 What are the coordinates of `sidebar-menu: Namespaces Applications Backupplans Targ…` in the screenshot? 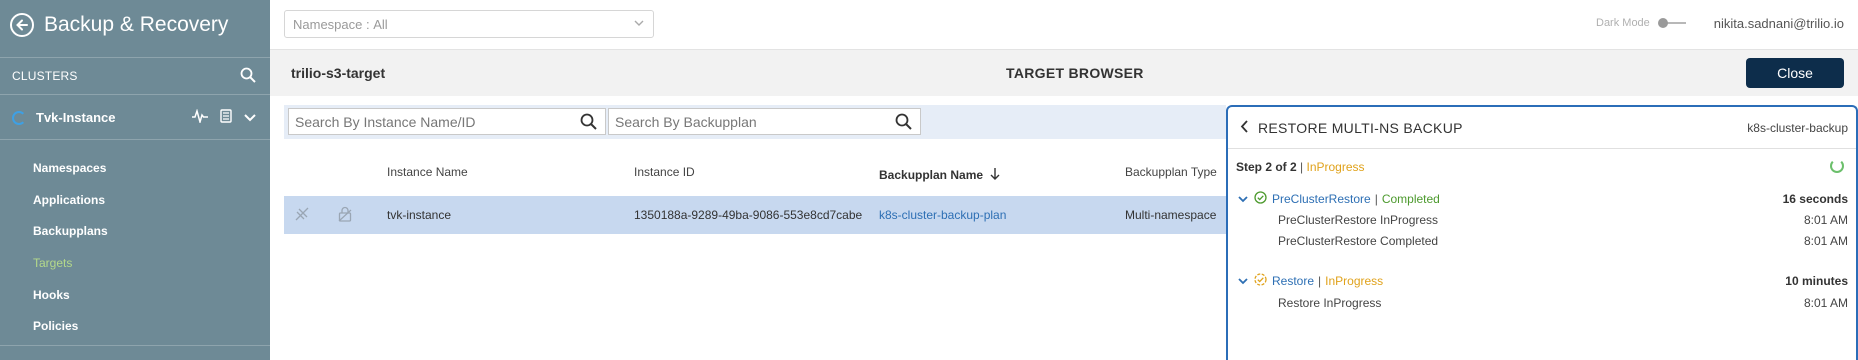 It's located at (135, 247).